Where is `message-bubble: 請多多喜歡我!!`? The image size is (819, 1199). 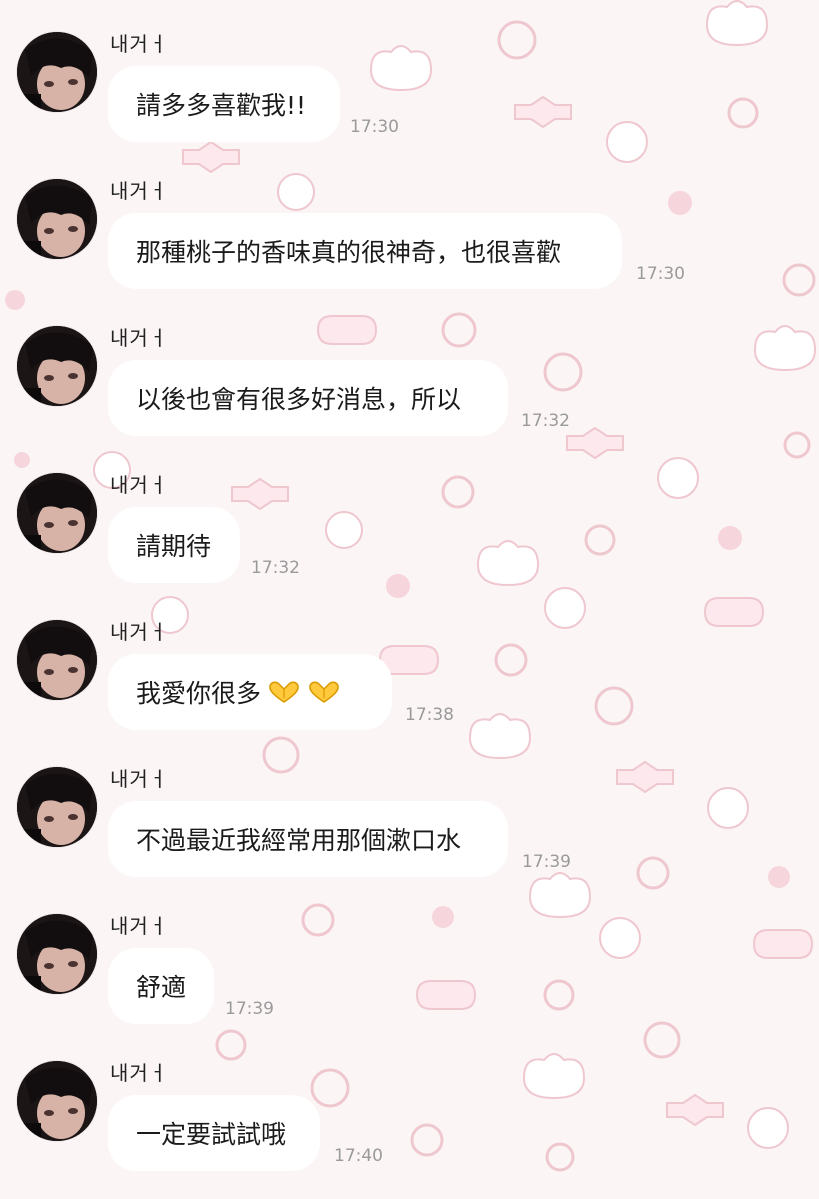 message-bubble: 請多多喜歡我!! is located at coordinates (224, 104).